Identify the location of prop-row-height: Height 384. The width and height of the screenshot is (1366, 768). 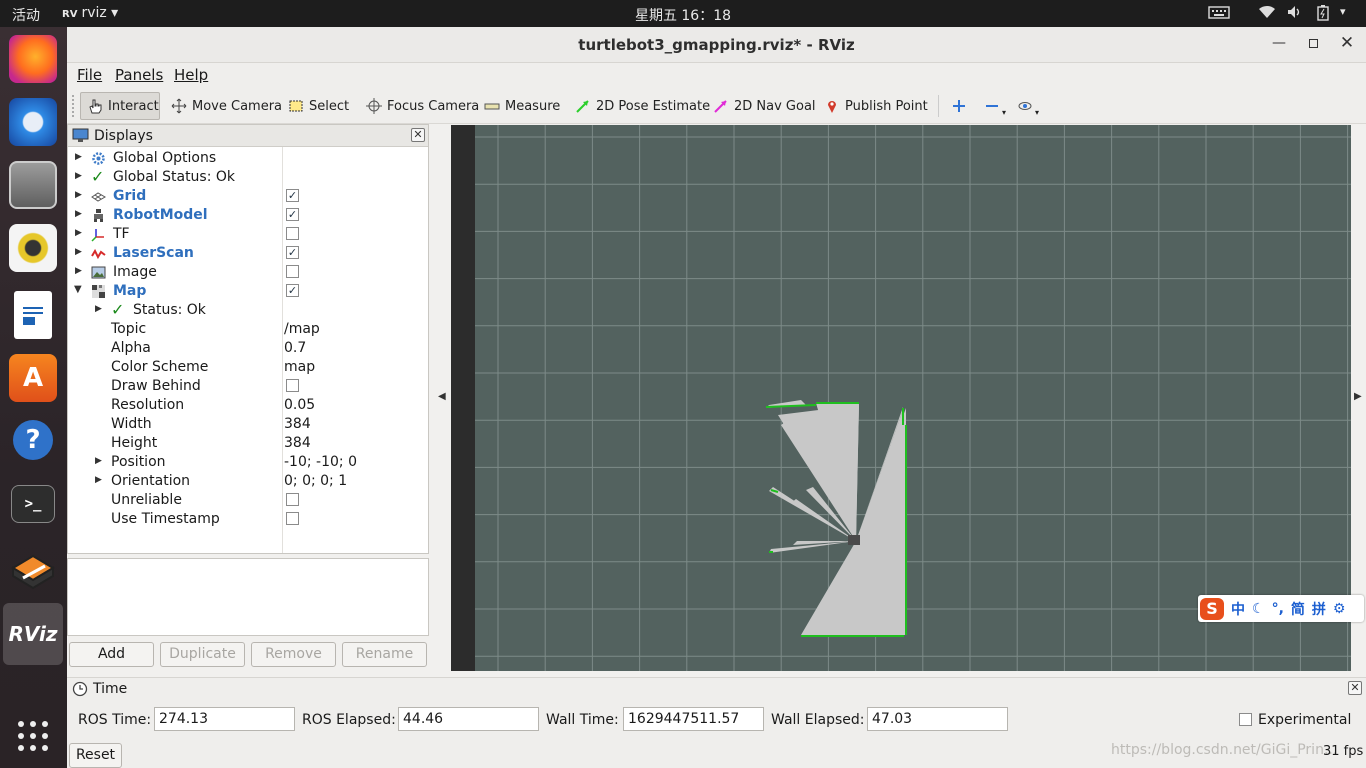
(248, 443).